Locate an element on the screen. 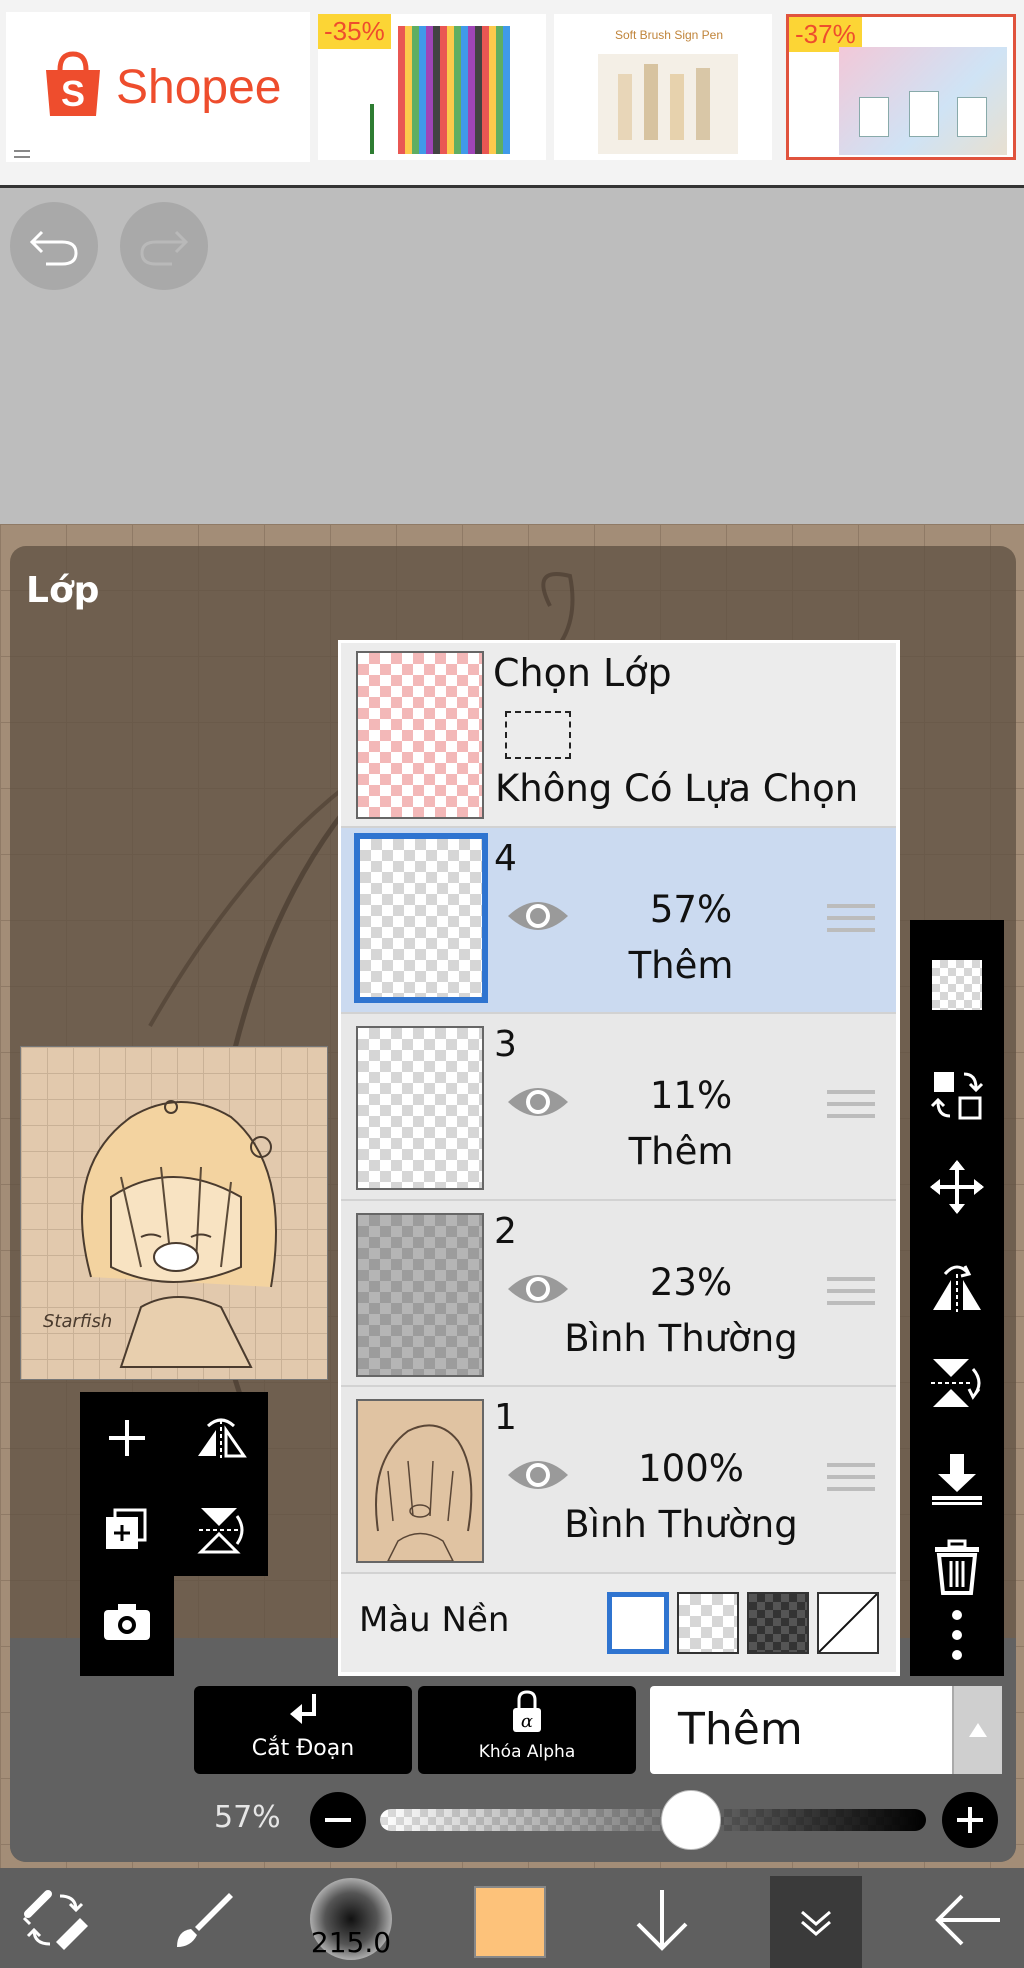  trash-icon is located at coordinates (957, 1567).